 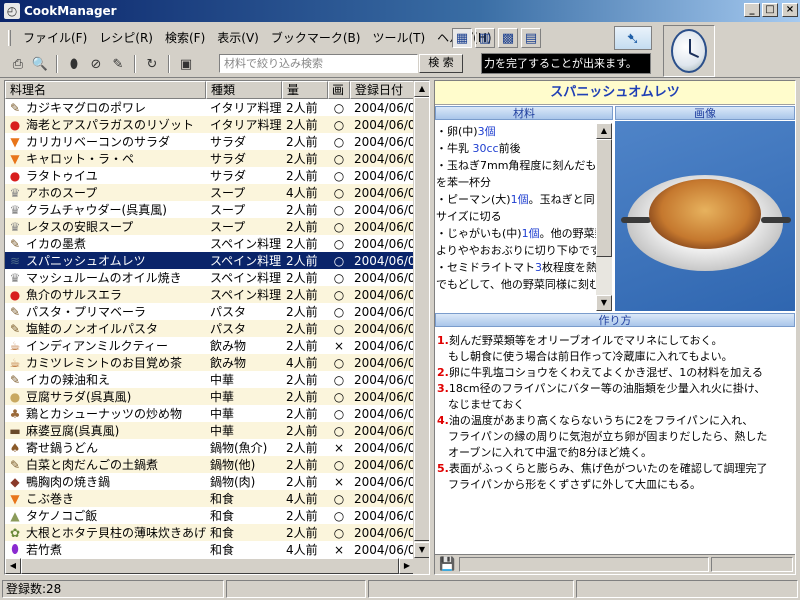 What do you see at coordinates (113, 588) in the screenshot?
I see `recipe-count: 登録数:28` at bounding box center [113, 588].